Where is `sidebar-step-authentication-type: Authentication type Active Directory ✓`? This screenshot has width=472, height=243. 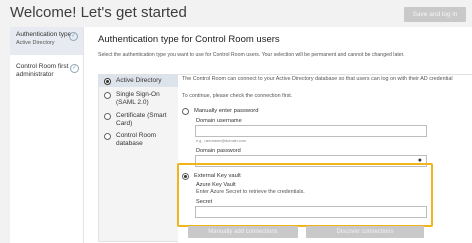 sidebar-step-authentication-type: Authentication type Active Directory ✓ is located at coordinates (46, 41).